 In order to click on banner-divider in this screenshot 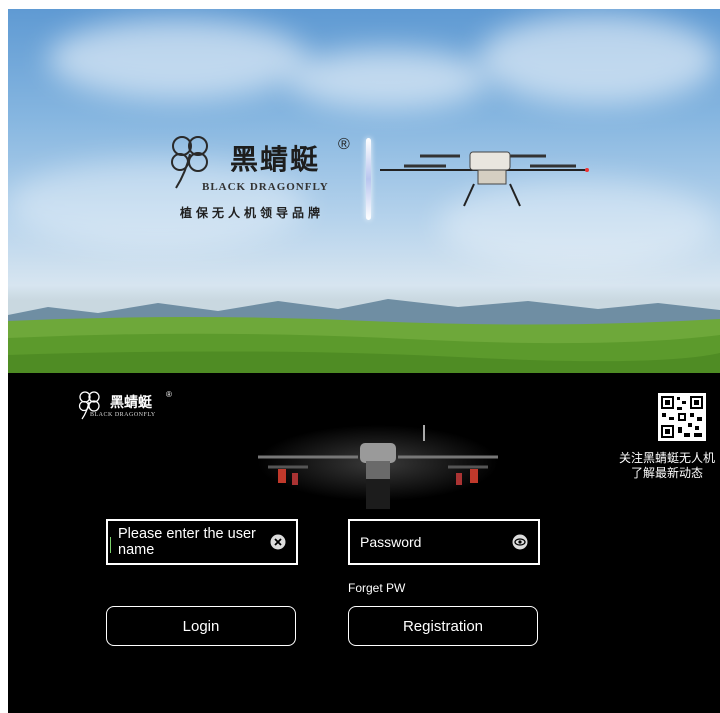, I will do `click(368, 179)`.